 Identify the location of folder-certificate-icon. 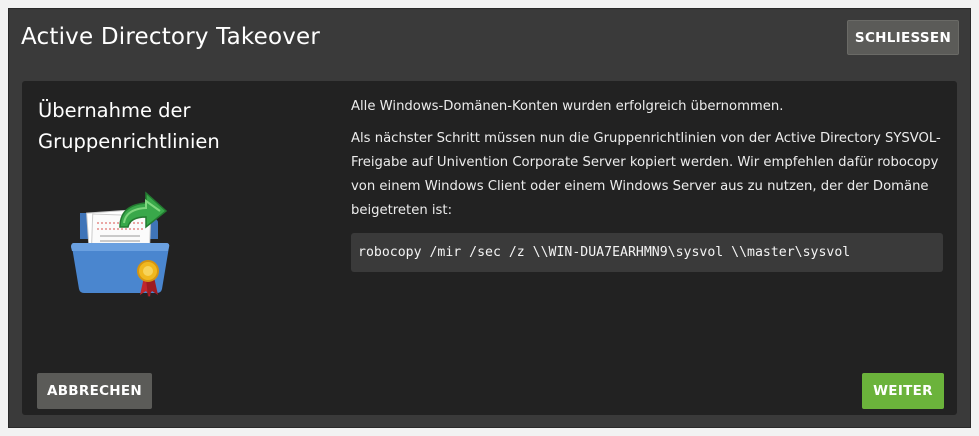
(122, 241).